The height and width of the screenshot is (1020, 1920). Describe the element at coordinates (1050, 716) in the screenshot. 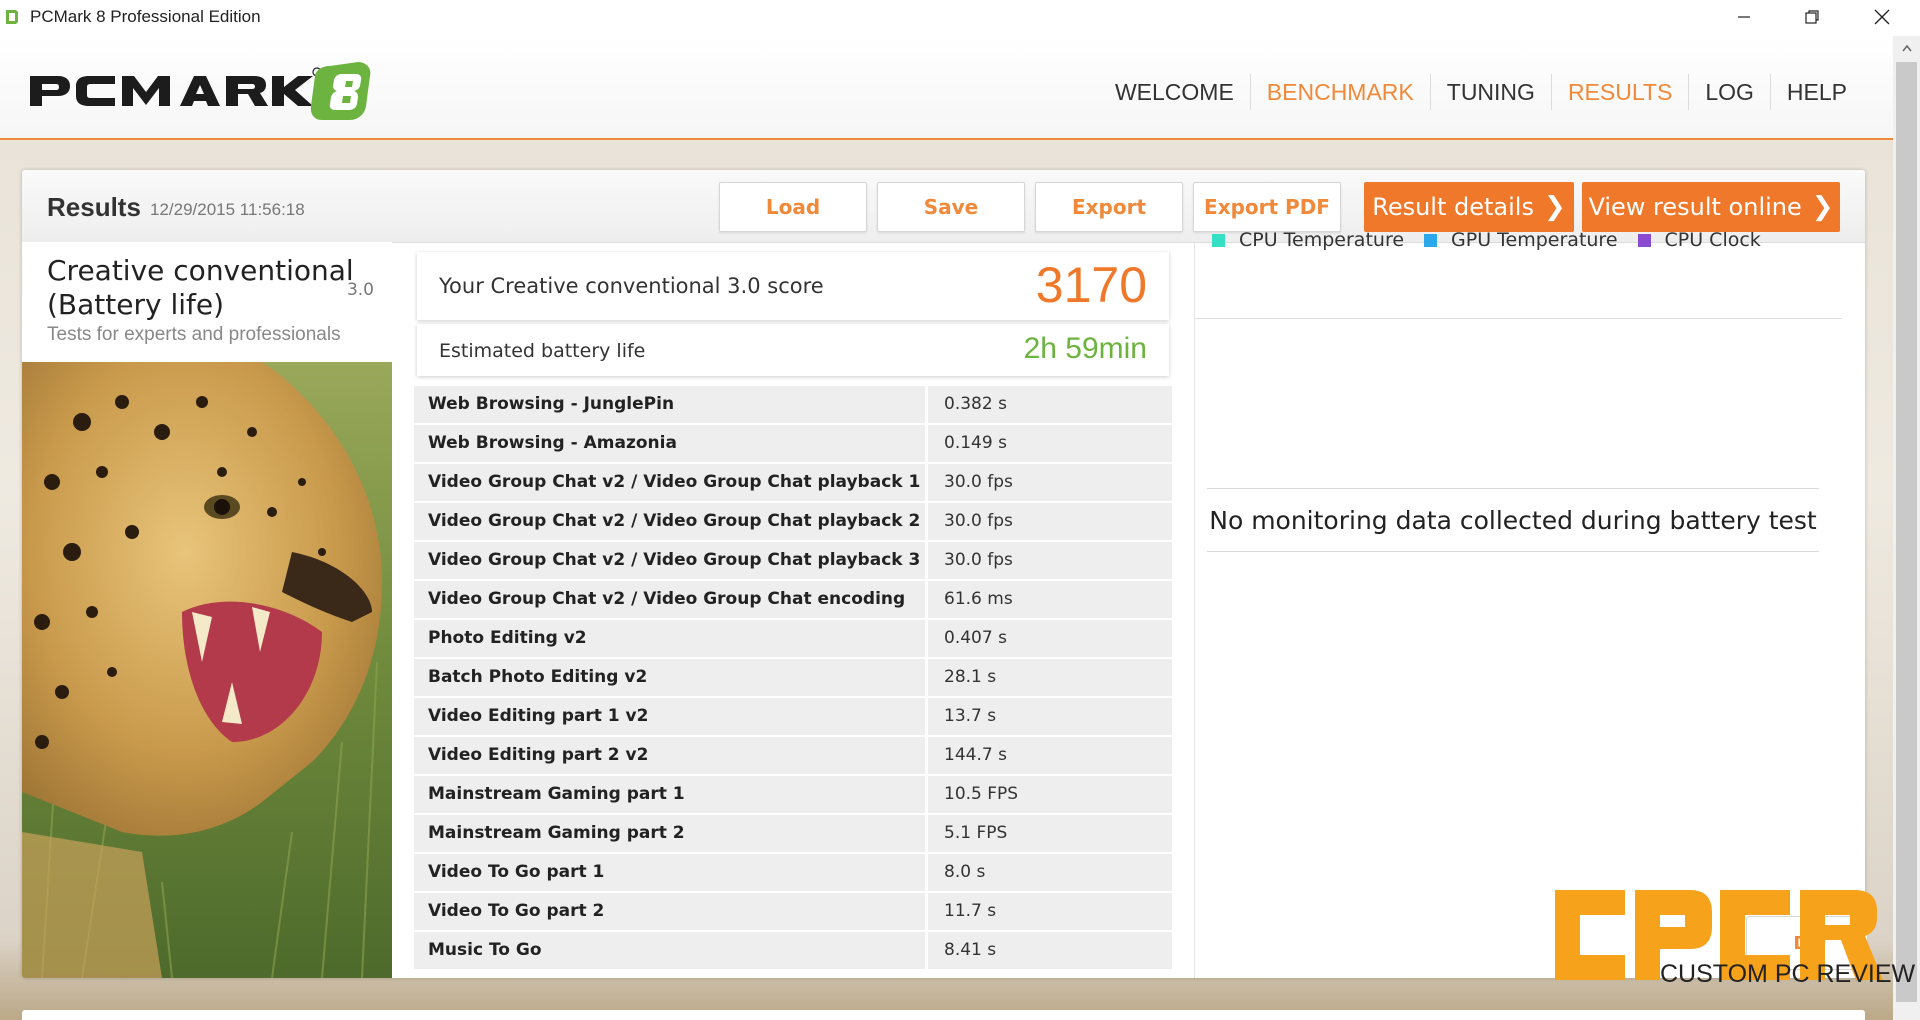

I see `subtest-value: 13.7 s` at that location.